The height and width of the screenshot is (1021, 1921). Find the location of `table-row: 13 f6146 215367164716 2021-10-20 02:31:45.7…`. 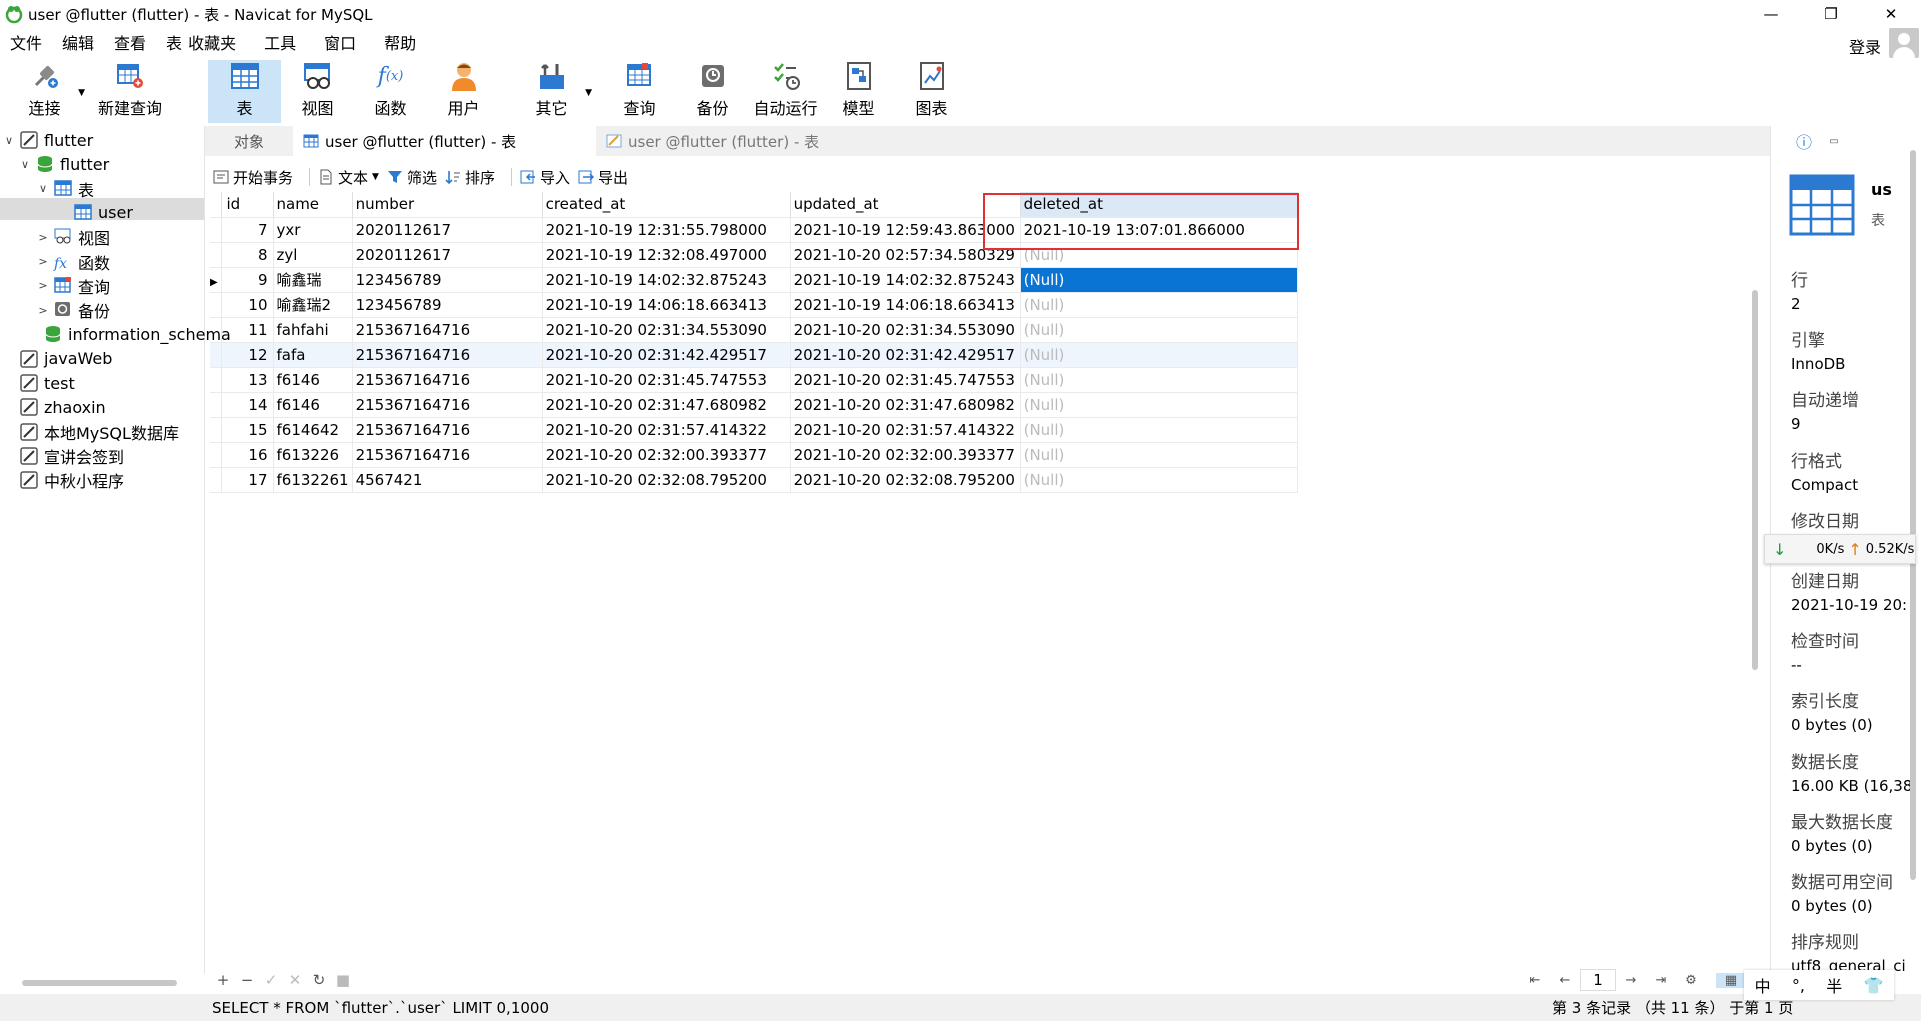

table-row: 13 f6146 215367164716 2021-10-20 02:31:45.7… is located at coordinates (754, 380).